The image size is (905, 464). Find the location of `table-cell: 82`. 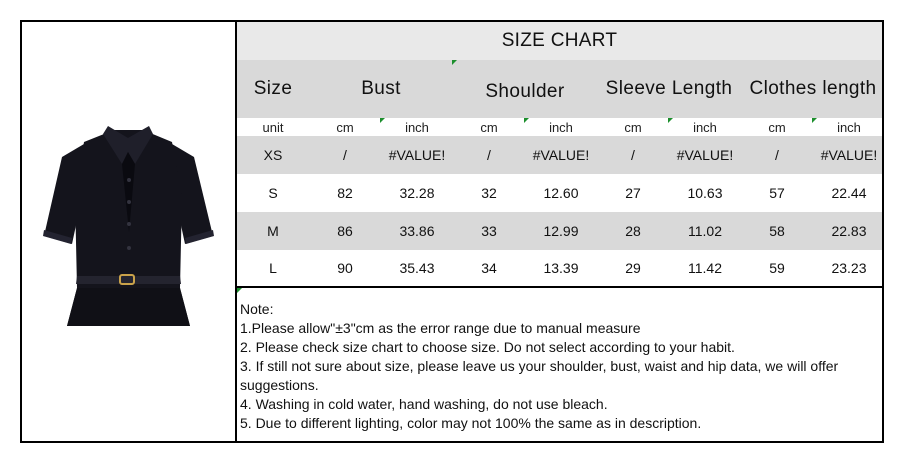

table-cell: 82 is located at coordinates (345, 193).